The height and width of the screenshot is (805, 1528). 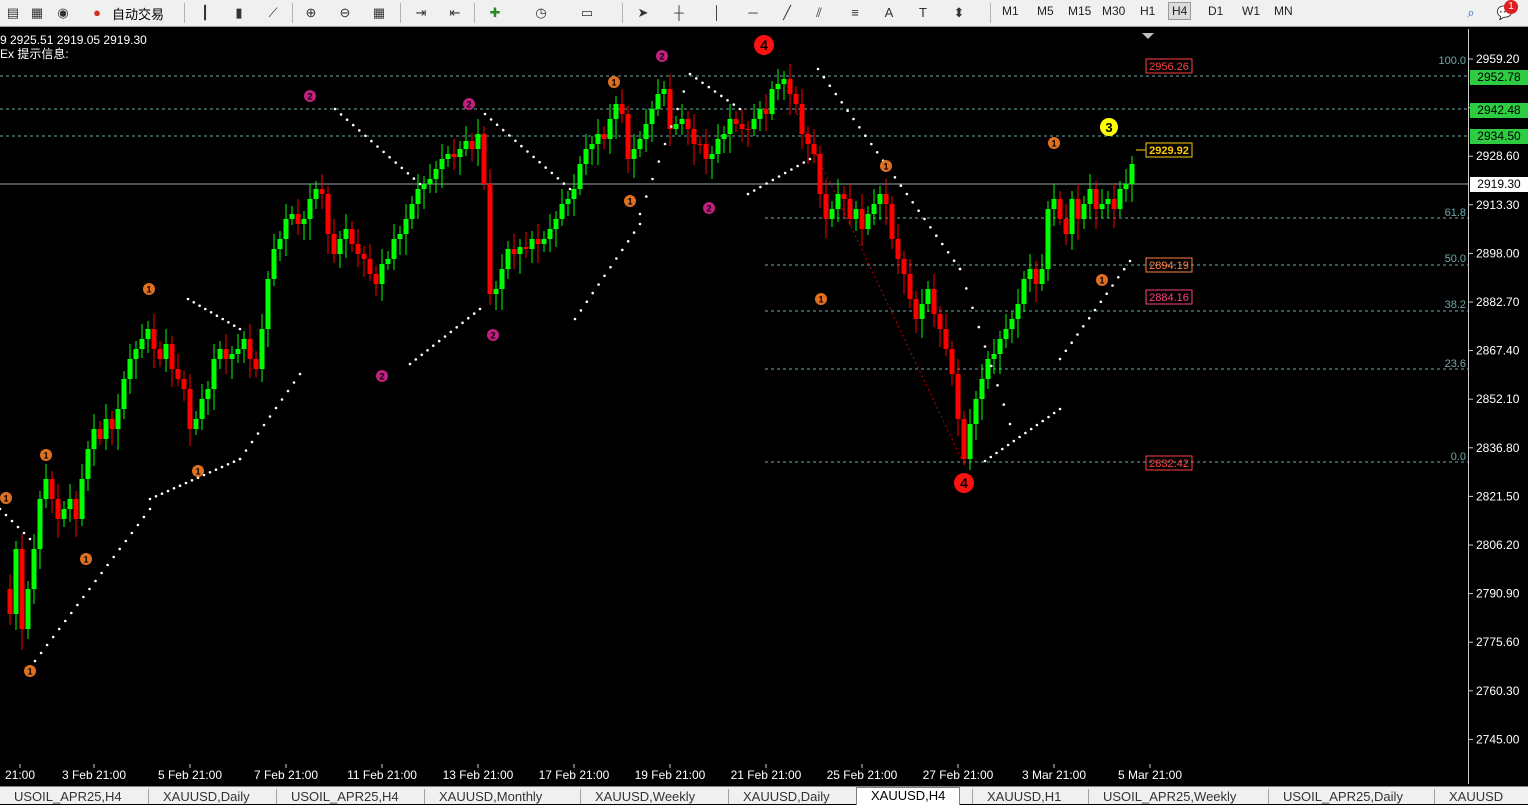 I want to click on line-chart-icon: ⟋, so click(x=273, y=12).